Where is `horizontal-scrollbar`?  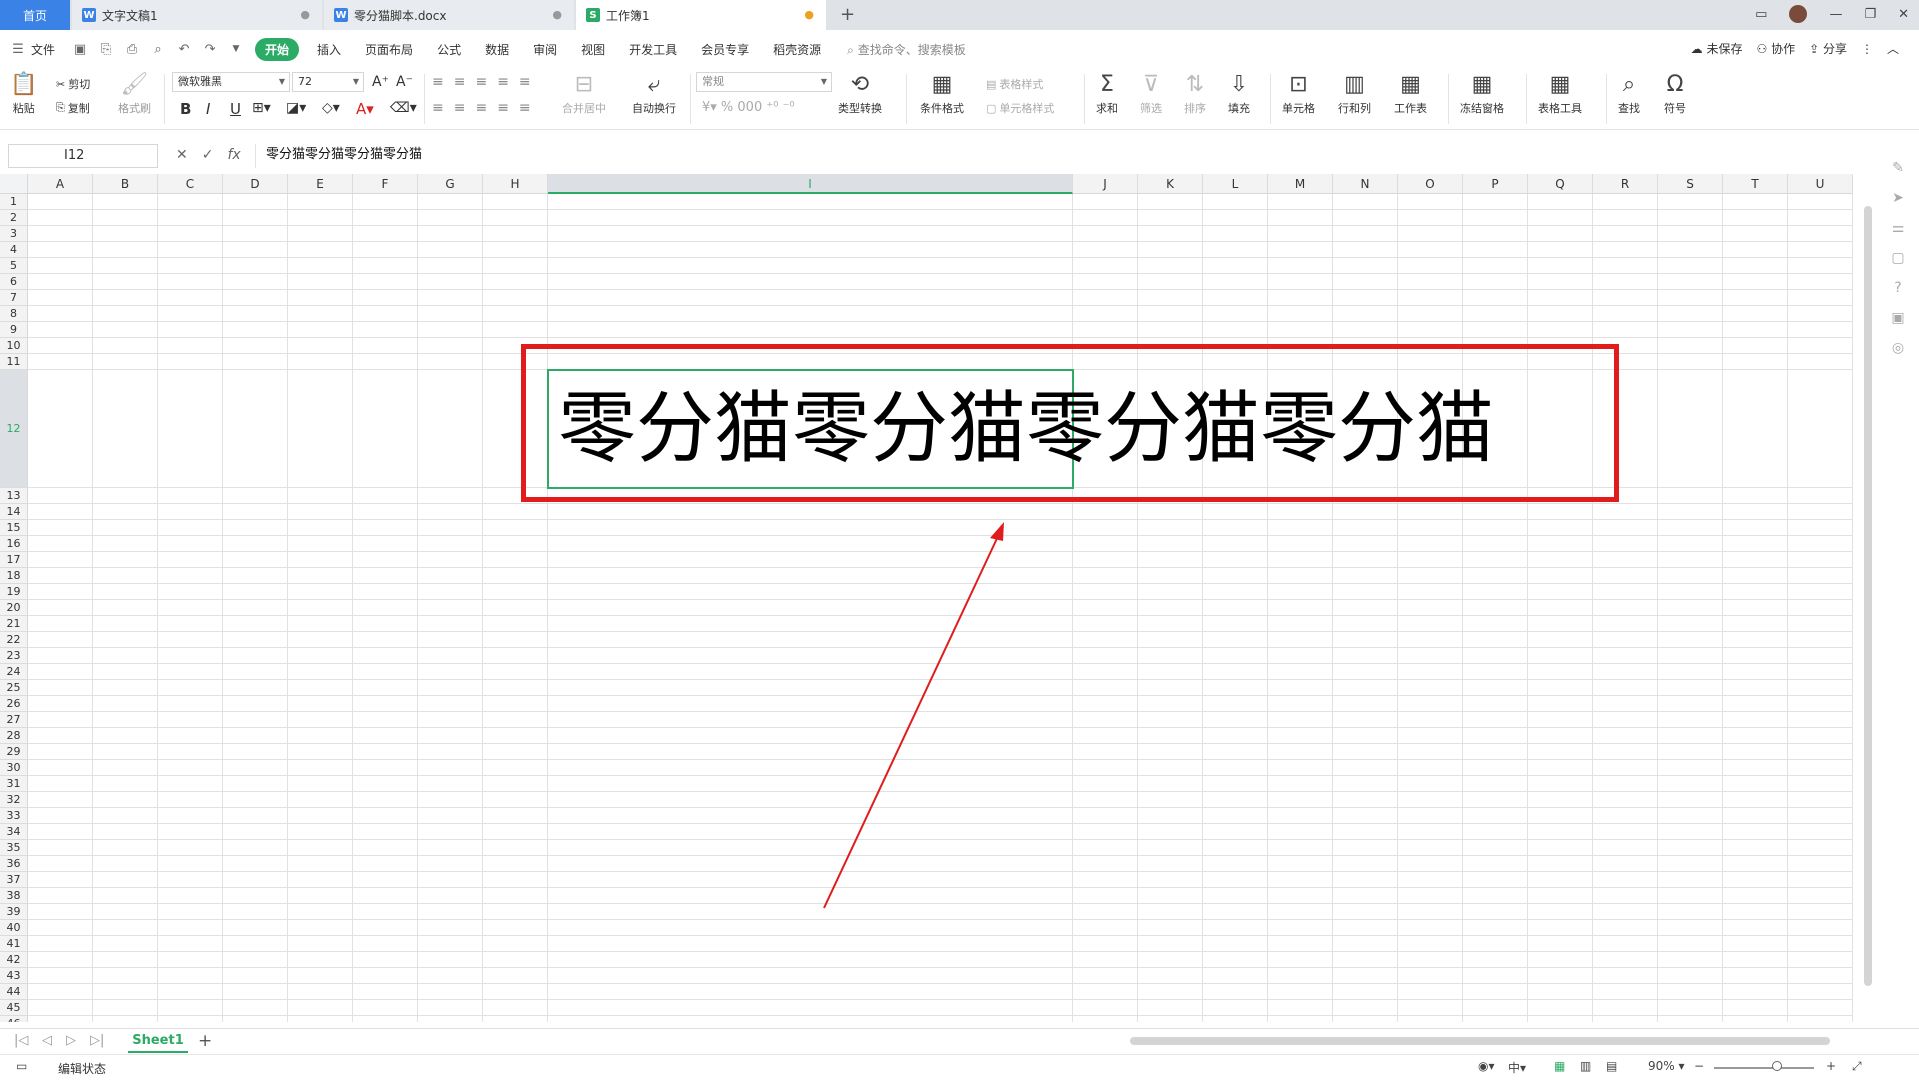 horizontal-scrollbar is located at coordinates (1480, 1041).